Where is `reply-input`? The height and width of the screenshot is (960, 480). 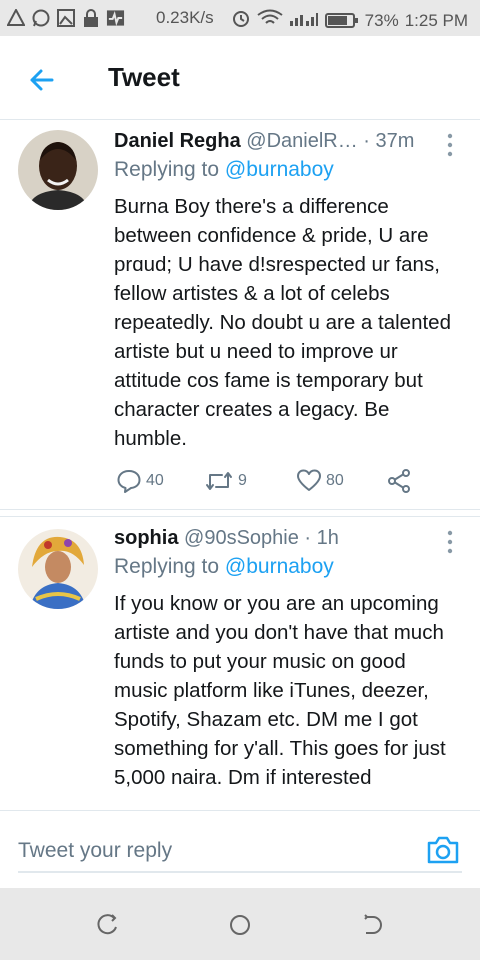 reply-input is located at coordinates (240, 852).